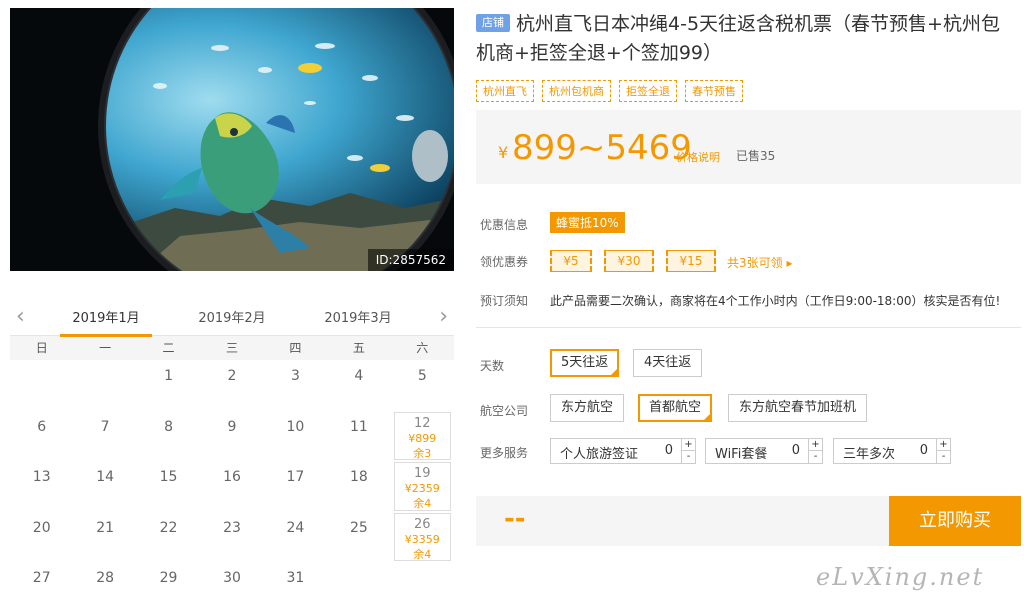 The image size is (1024, 612). I want to click on days-label: 天数, so click(492, 366).